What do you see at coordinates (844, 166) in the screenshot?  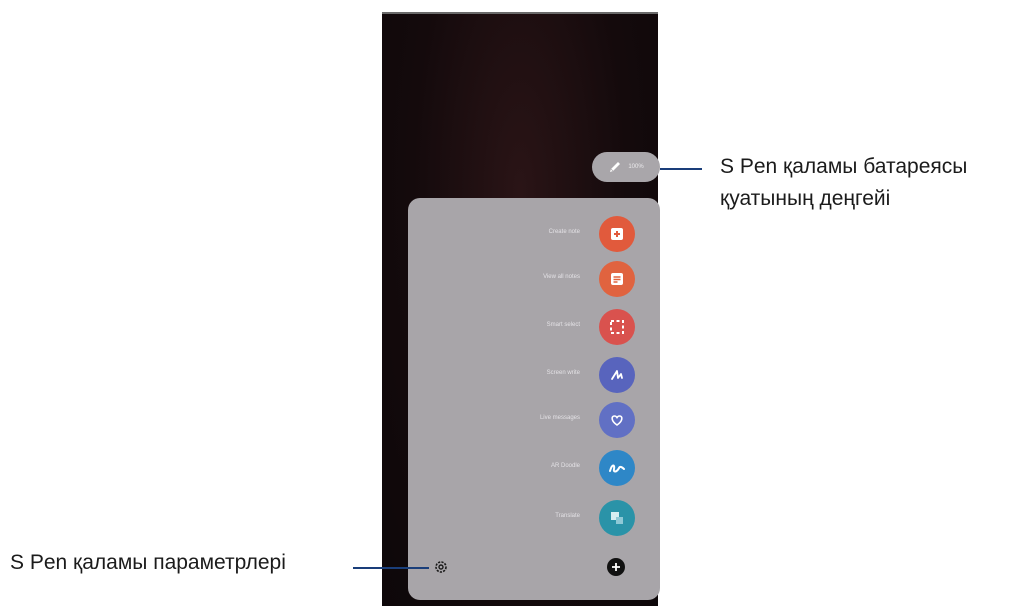 I see `battery-callout-line1: S Pen қаламы батареясы` at bounding box center [844, 166].